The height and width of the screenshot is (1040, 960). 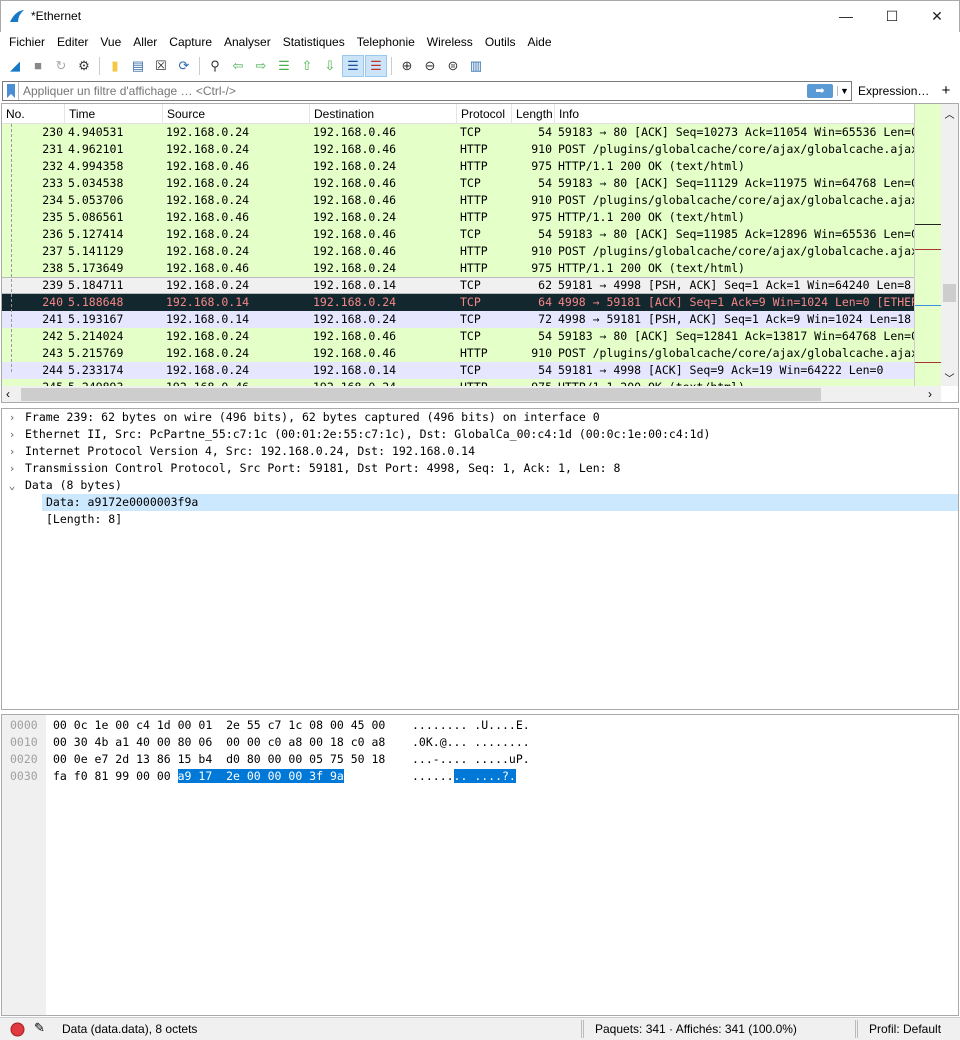 I want to click on maximize-button: ☐, so click(x=892, y=16).